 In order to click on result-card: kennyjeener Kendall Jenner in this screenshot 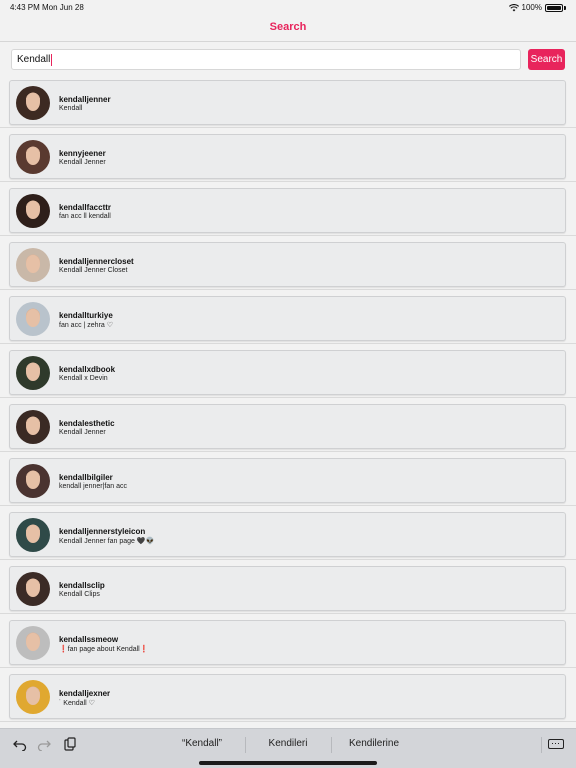, I will do `click(287, 156)`.